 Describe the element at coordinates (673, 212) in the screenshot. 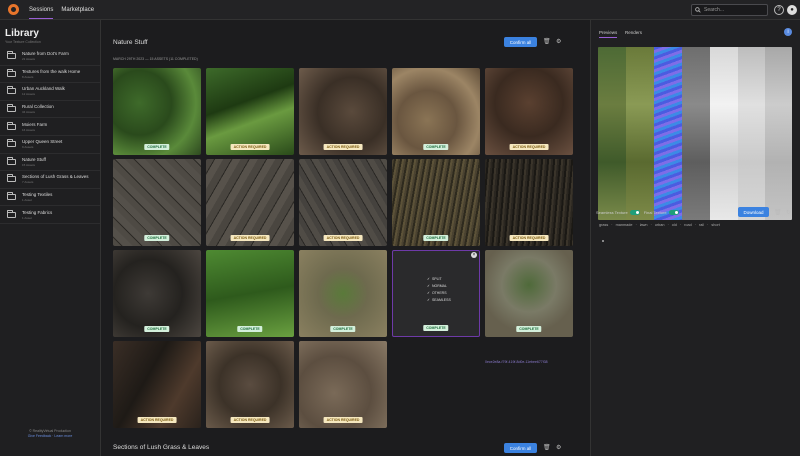

I see `final-texture-toggle` at that location.